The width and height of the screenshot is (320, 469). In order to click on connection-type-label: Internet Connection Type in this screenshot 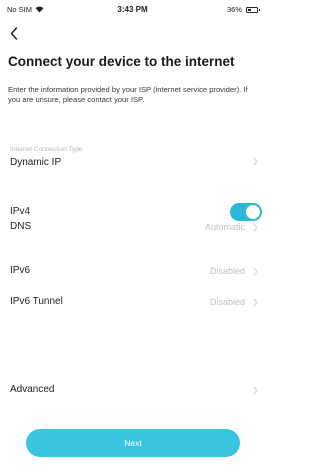, I will do `click(46, 149)`.